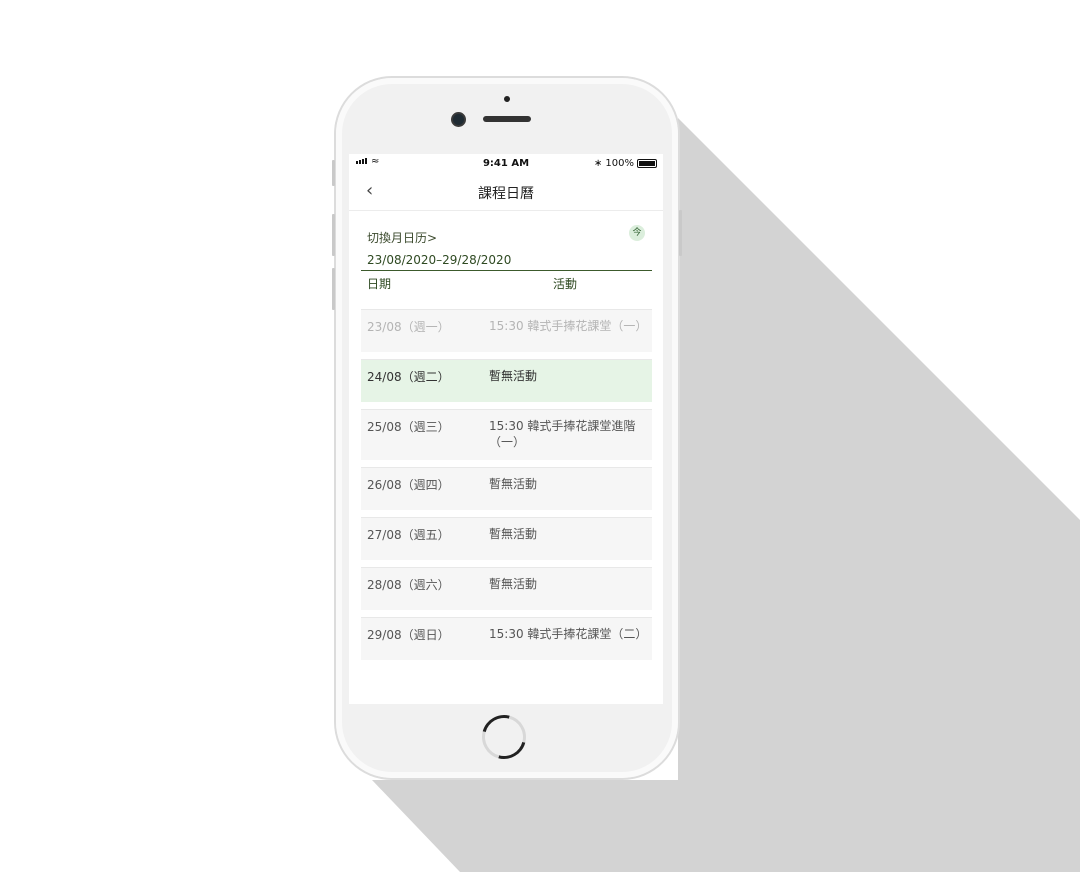 Image resolution: width=1080 pixels, height=872 pixels. Describe the element at coordinates (408, 585) in the screenshot. I see `row-date: 28/08（週六）` at that location.